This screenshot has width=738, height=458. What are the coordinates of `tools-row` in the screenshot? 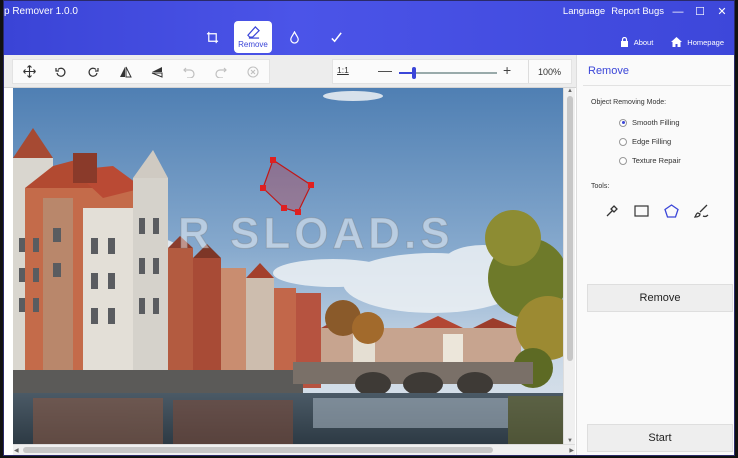 It's located at (656, 210).